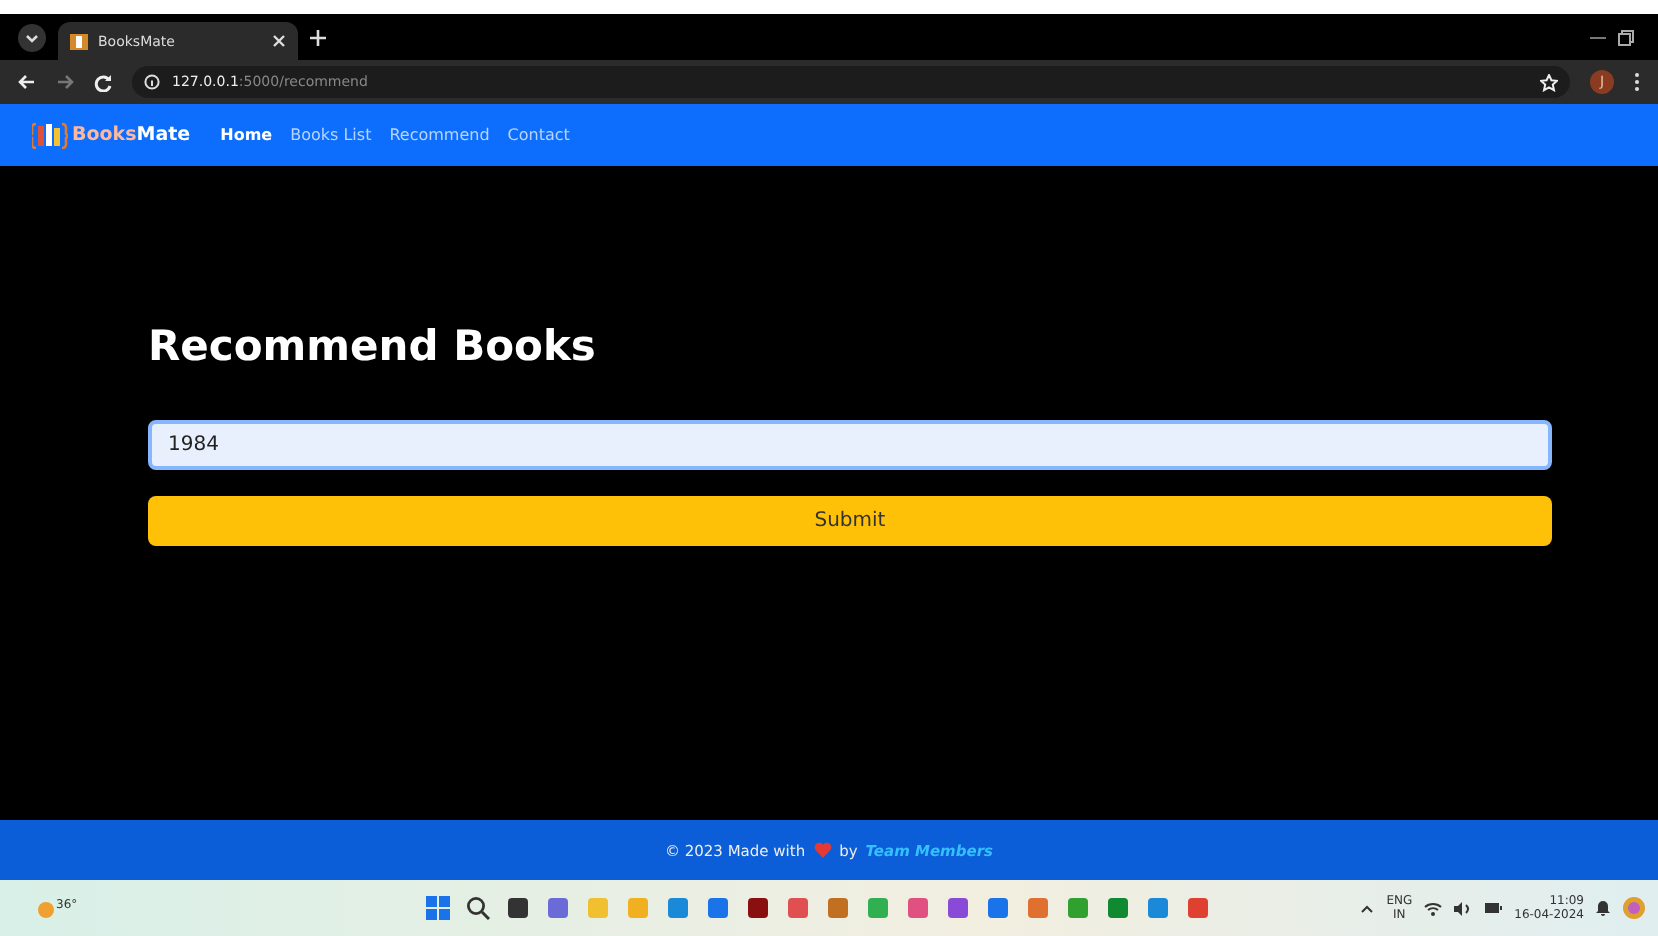 This screenshot has width=1658, height=936. Describe the element at coordinates (439, 135) in the screenshot. I see `nav-link: Recommend` at that location.